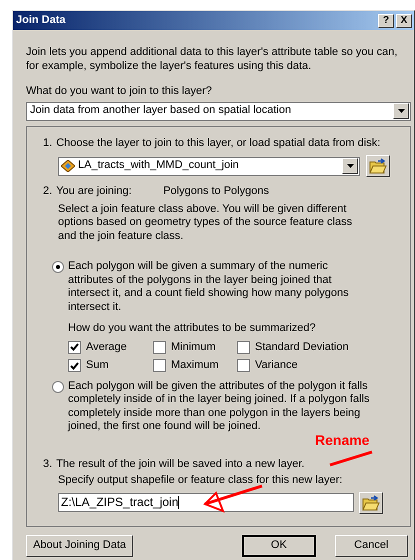 This screenshot has width=415, height=560. I want to click on layer-name: LA_tracts_with_MMD_count_join, so click(158, 166).